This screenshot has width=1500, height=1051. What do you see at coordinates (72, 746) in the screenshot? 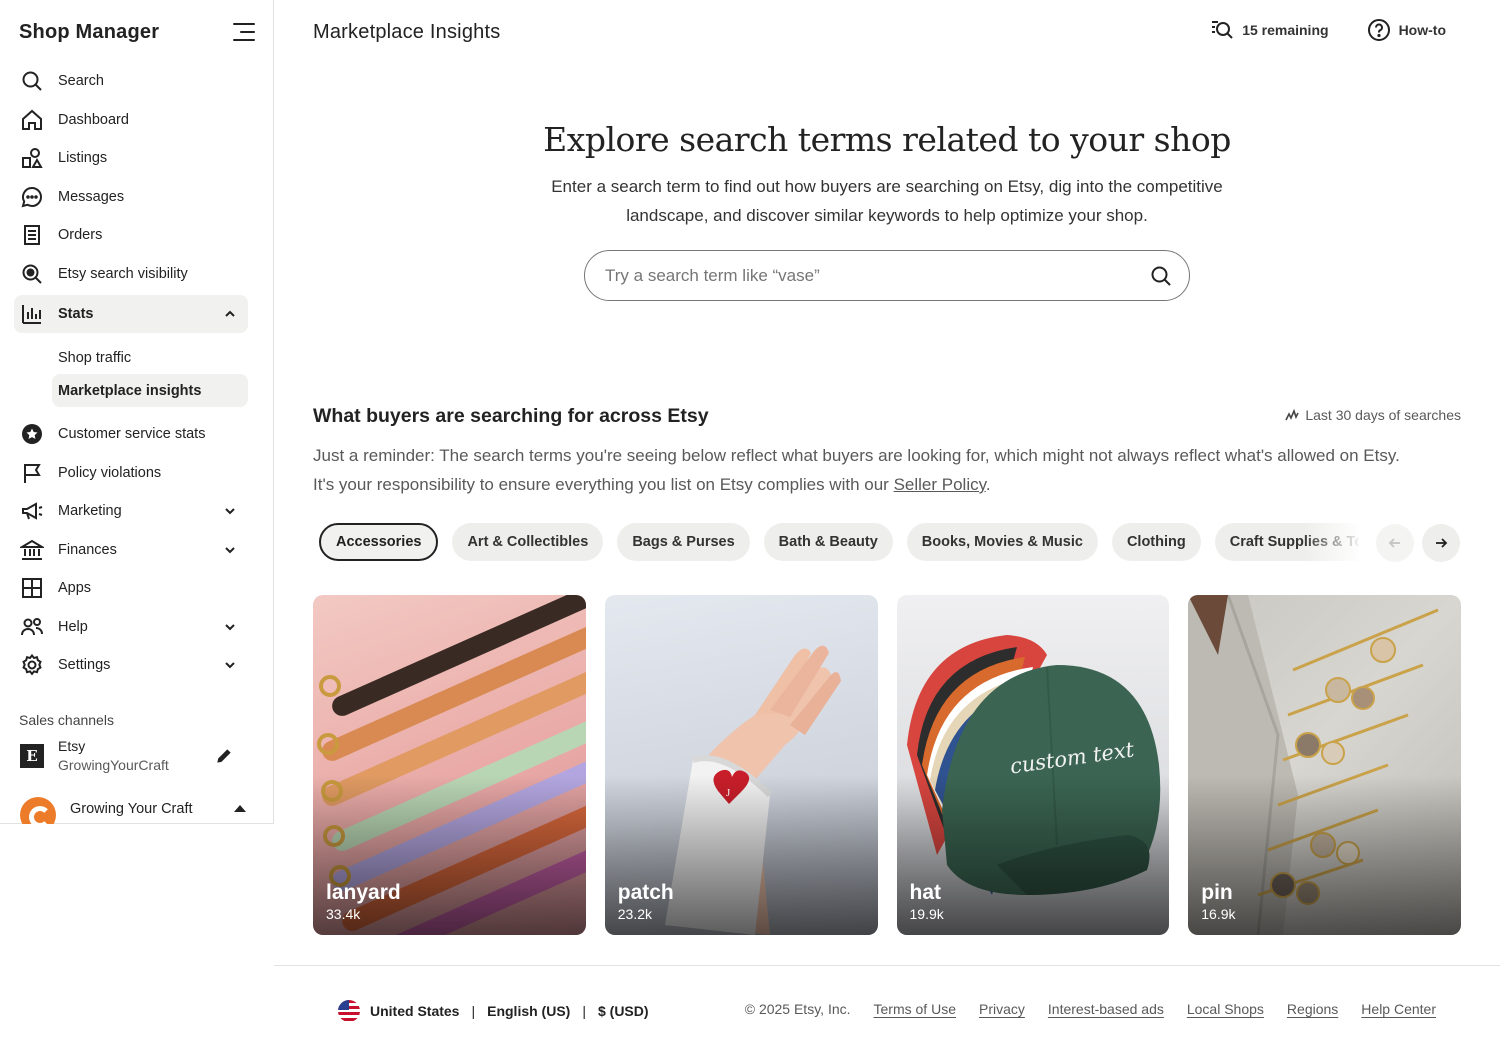
I see `channel-name: Etsy` at bounding box center [72, 746].